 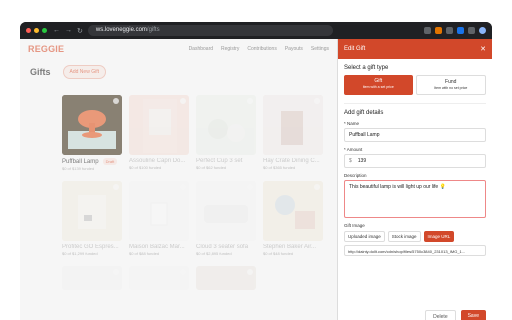 I want to click on espresso-illustration, so click(x=92, y=211).